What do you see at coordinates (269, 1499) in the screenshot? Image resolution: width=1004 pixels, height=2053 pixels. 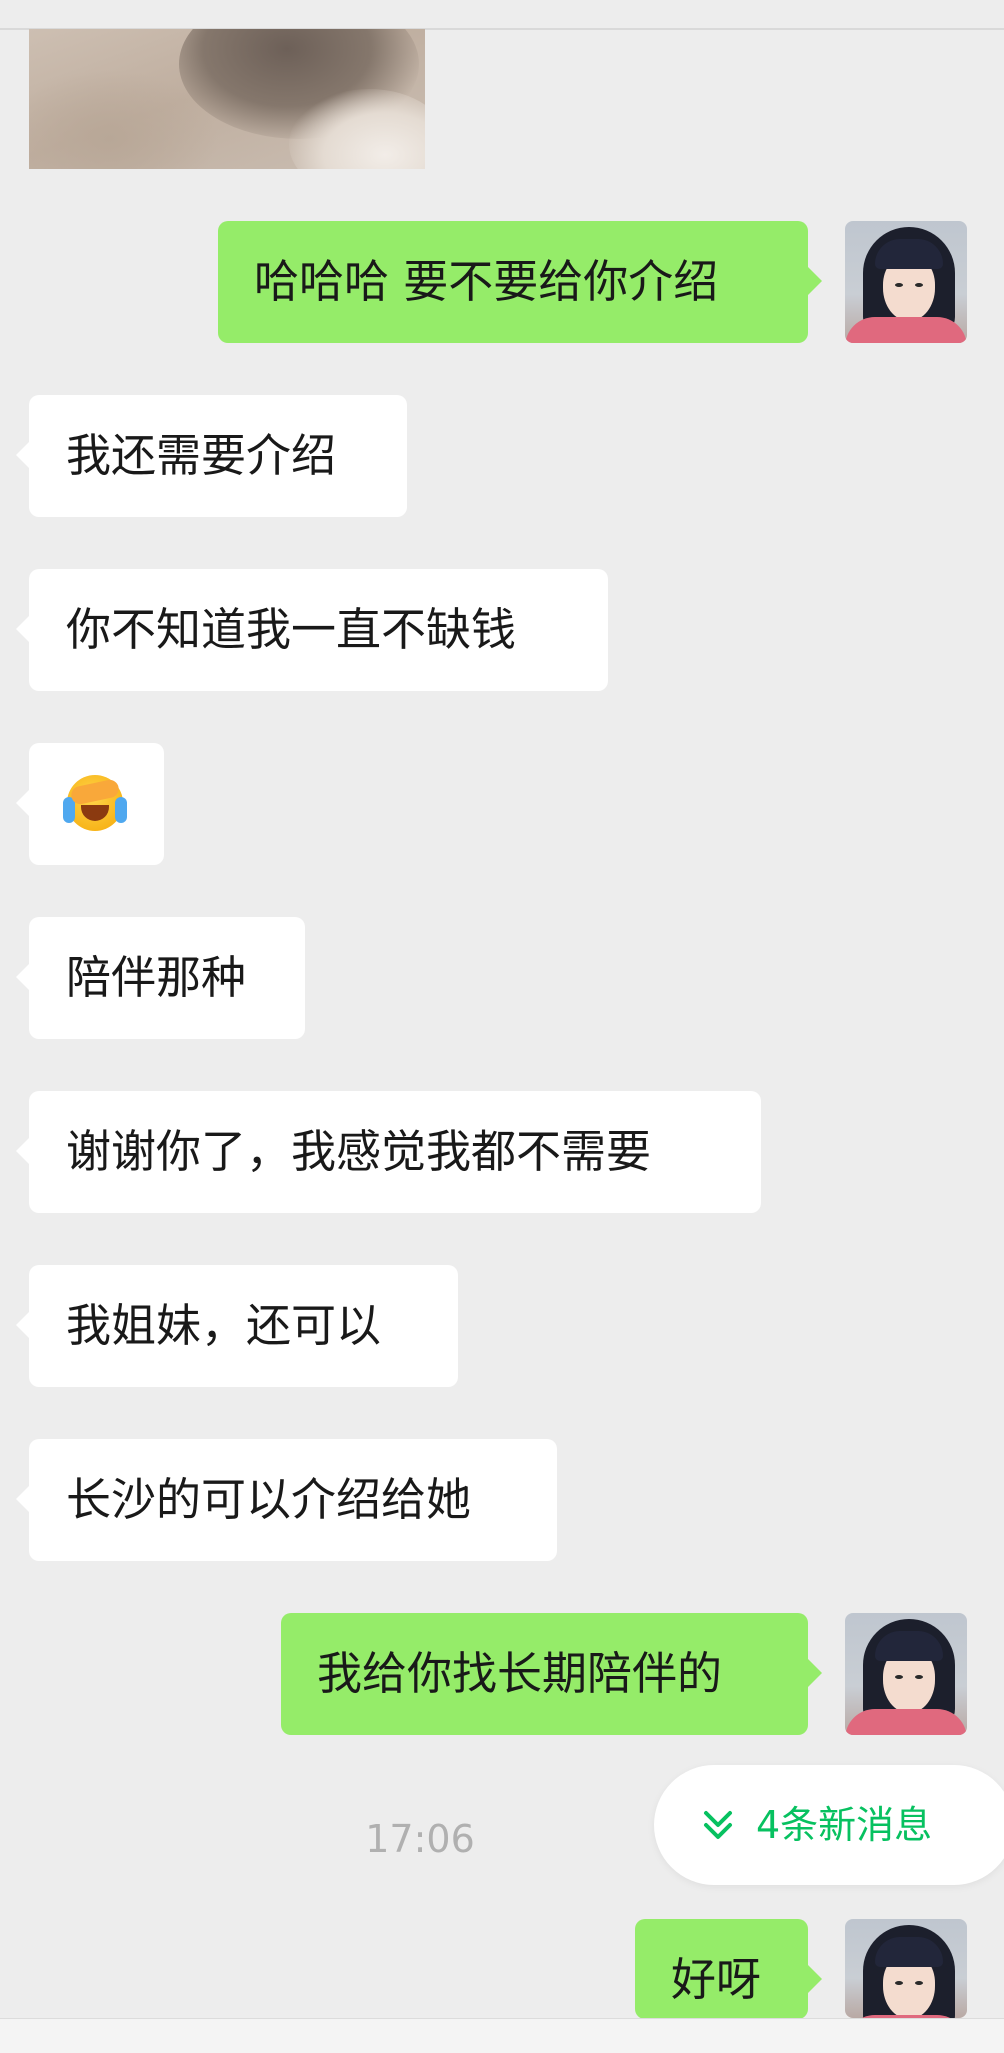 I see `message-text: 长沙的可以介绍给她` at bounding box center [269, 1499].